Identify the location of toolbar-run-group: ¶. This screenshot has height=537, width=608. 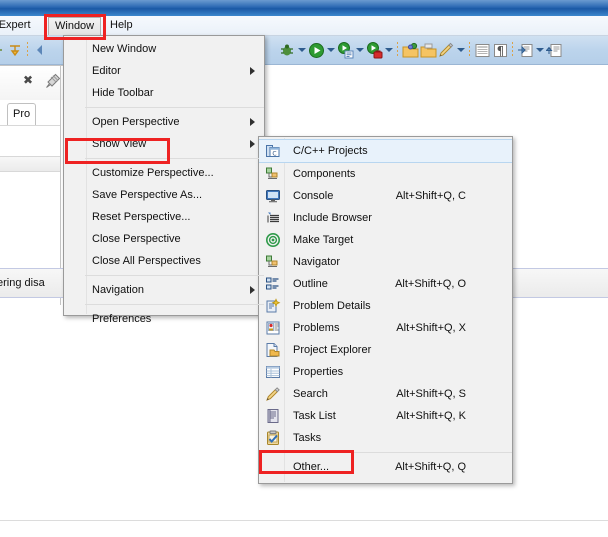
(420, 50).